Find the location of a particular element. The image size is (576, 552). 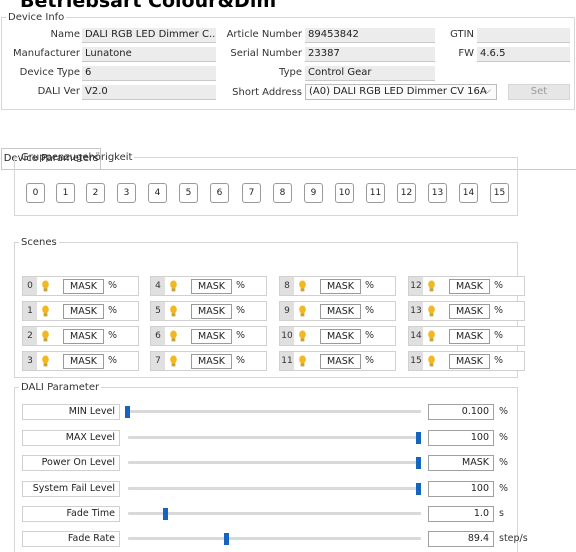

group-button-8: 8 is located at coordinates (282, 193).